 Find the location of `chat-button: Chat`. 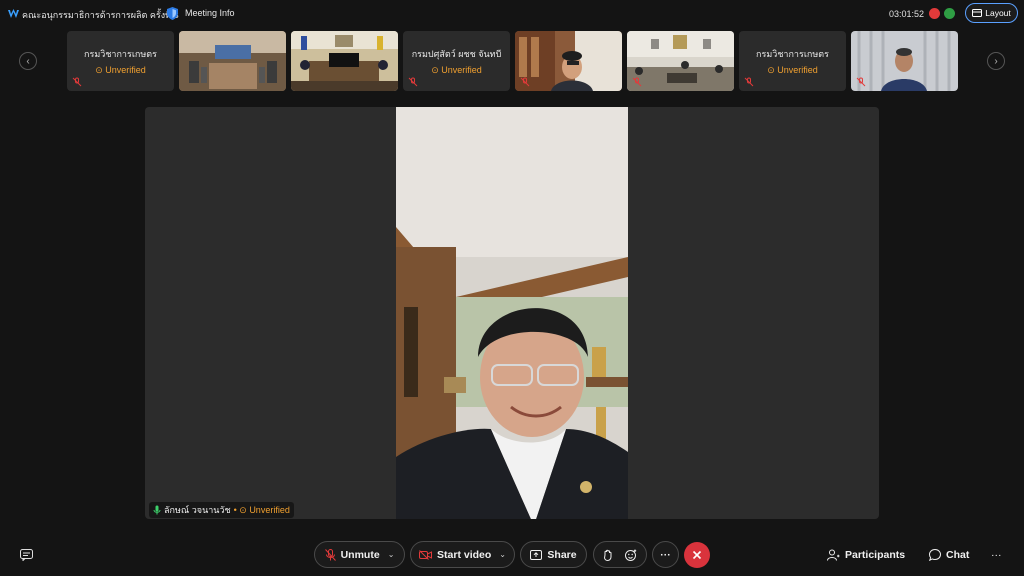

chat-button: Chat is located at coordinates (949, 554).